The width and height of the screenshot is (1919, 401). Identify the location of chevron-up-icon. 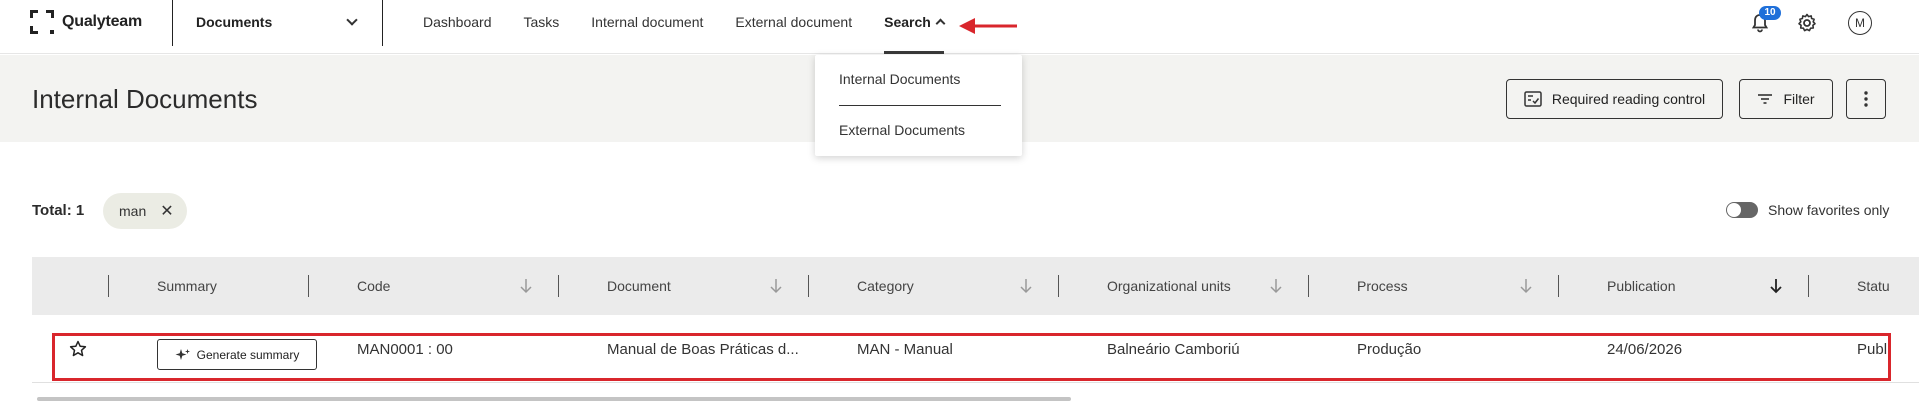
(940, 23).